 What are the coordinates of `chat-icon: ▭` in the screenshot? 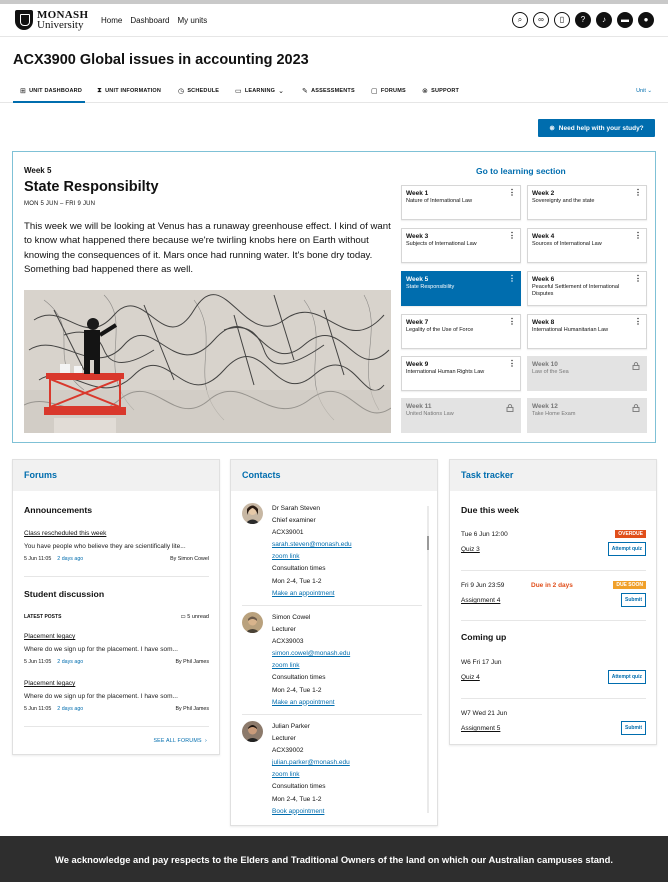 It's located at (183, 617).